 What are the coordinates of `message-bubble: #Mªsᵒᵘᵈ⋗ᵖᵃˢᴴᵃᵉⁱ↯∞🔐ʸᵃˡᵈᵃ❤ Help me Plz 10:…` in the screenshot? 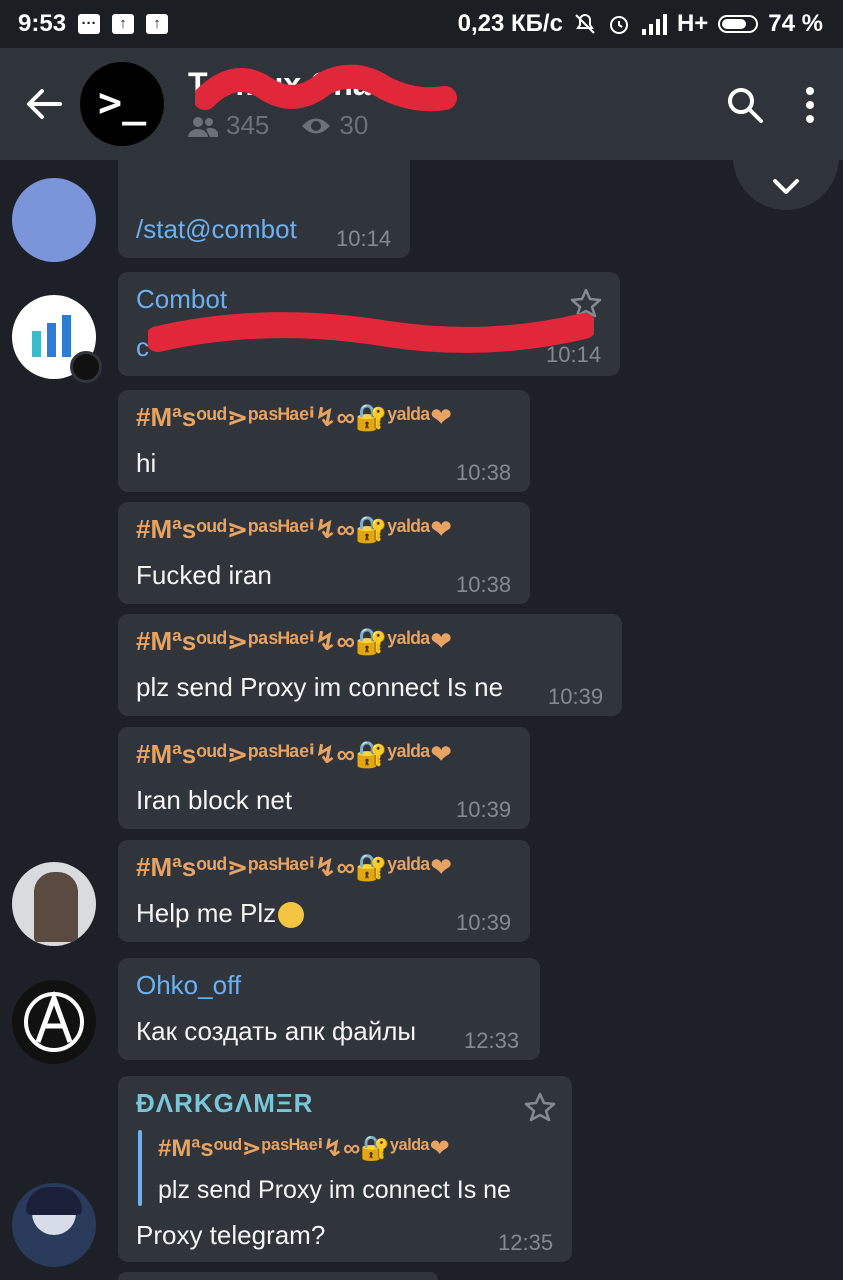 It's located at (324, 891).